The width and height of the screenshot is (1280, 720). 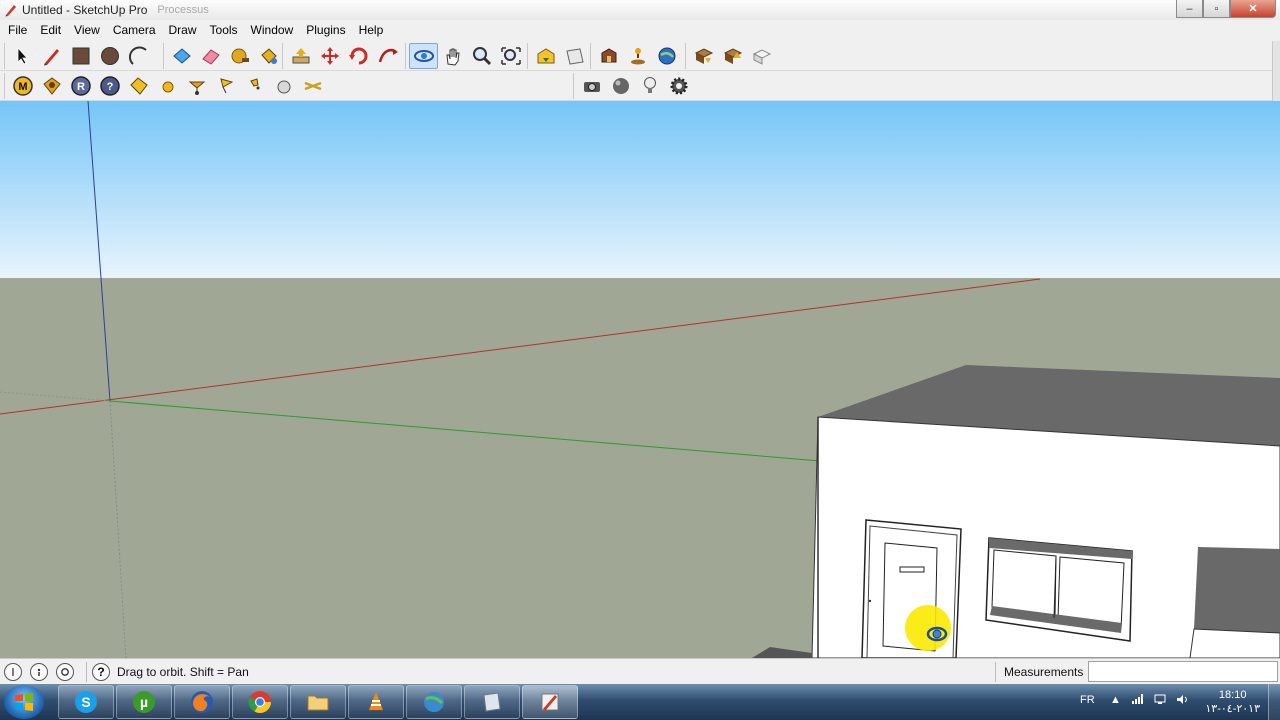 I want to click on tape-measure-icon, so click(x=239, y=56).